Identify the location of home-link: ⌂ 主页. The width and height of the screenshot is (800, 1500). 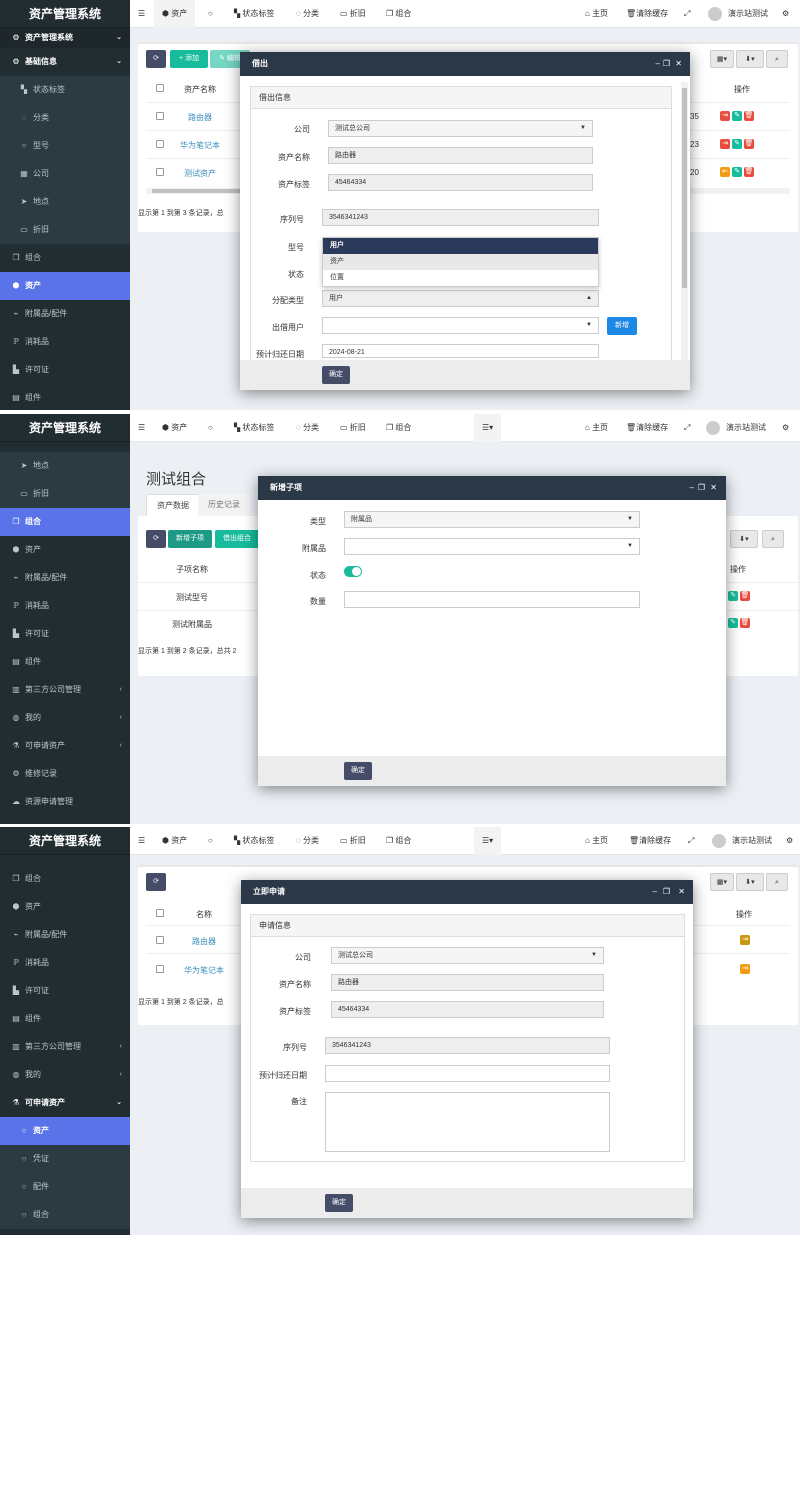
(596, 428).